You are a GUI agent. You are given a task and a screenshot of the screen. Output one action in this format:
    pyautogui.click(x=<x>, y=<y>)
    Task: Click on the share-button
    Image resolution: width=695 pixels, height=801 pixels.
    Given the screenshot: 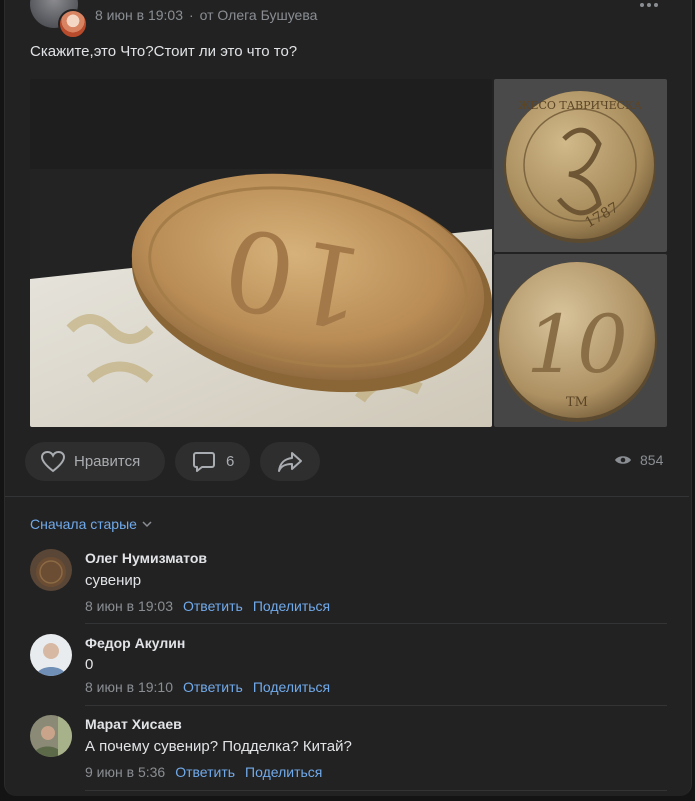 What is the action you would take?
    pyautogui.click(x=290, y=461)
    